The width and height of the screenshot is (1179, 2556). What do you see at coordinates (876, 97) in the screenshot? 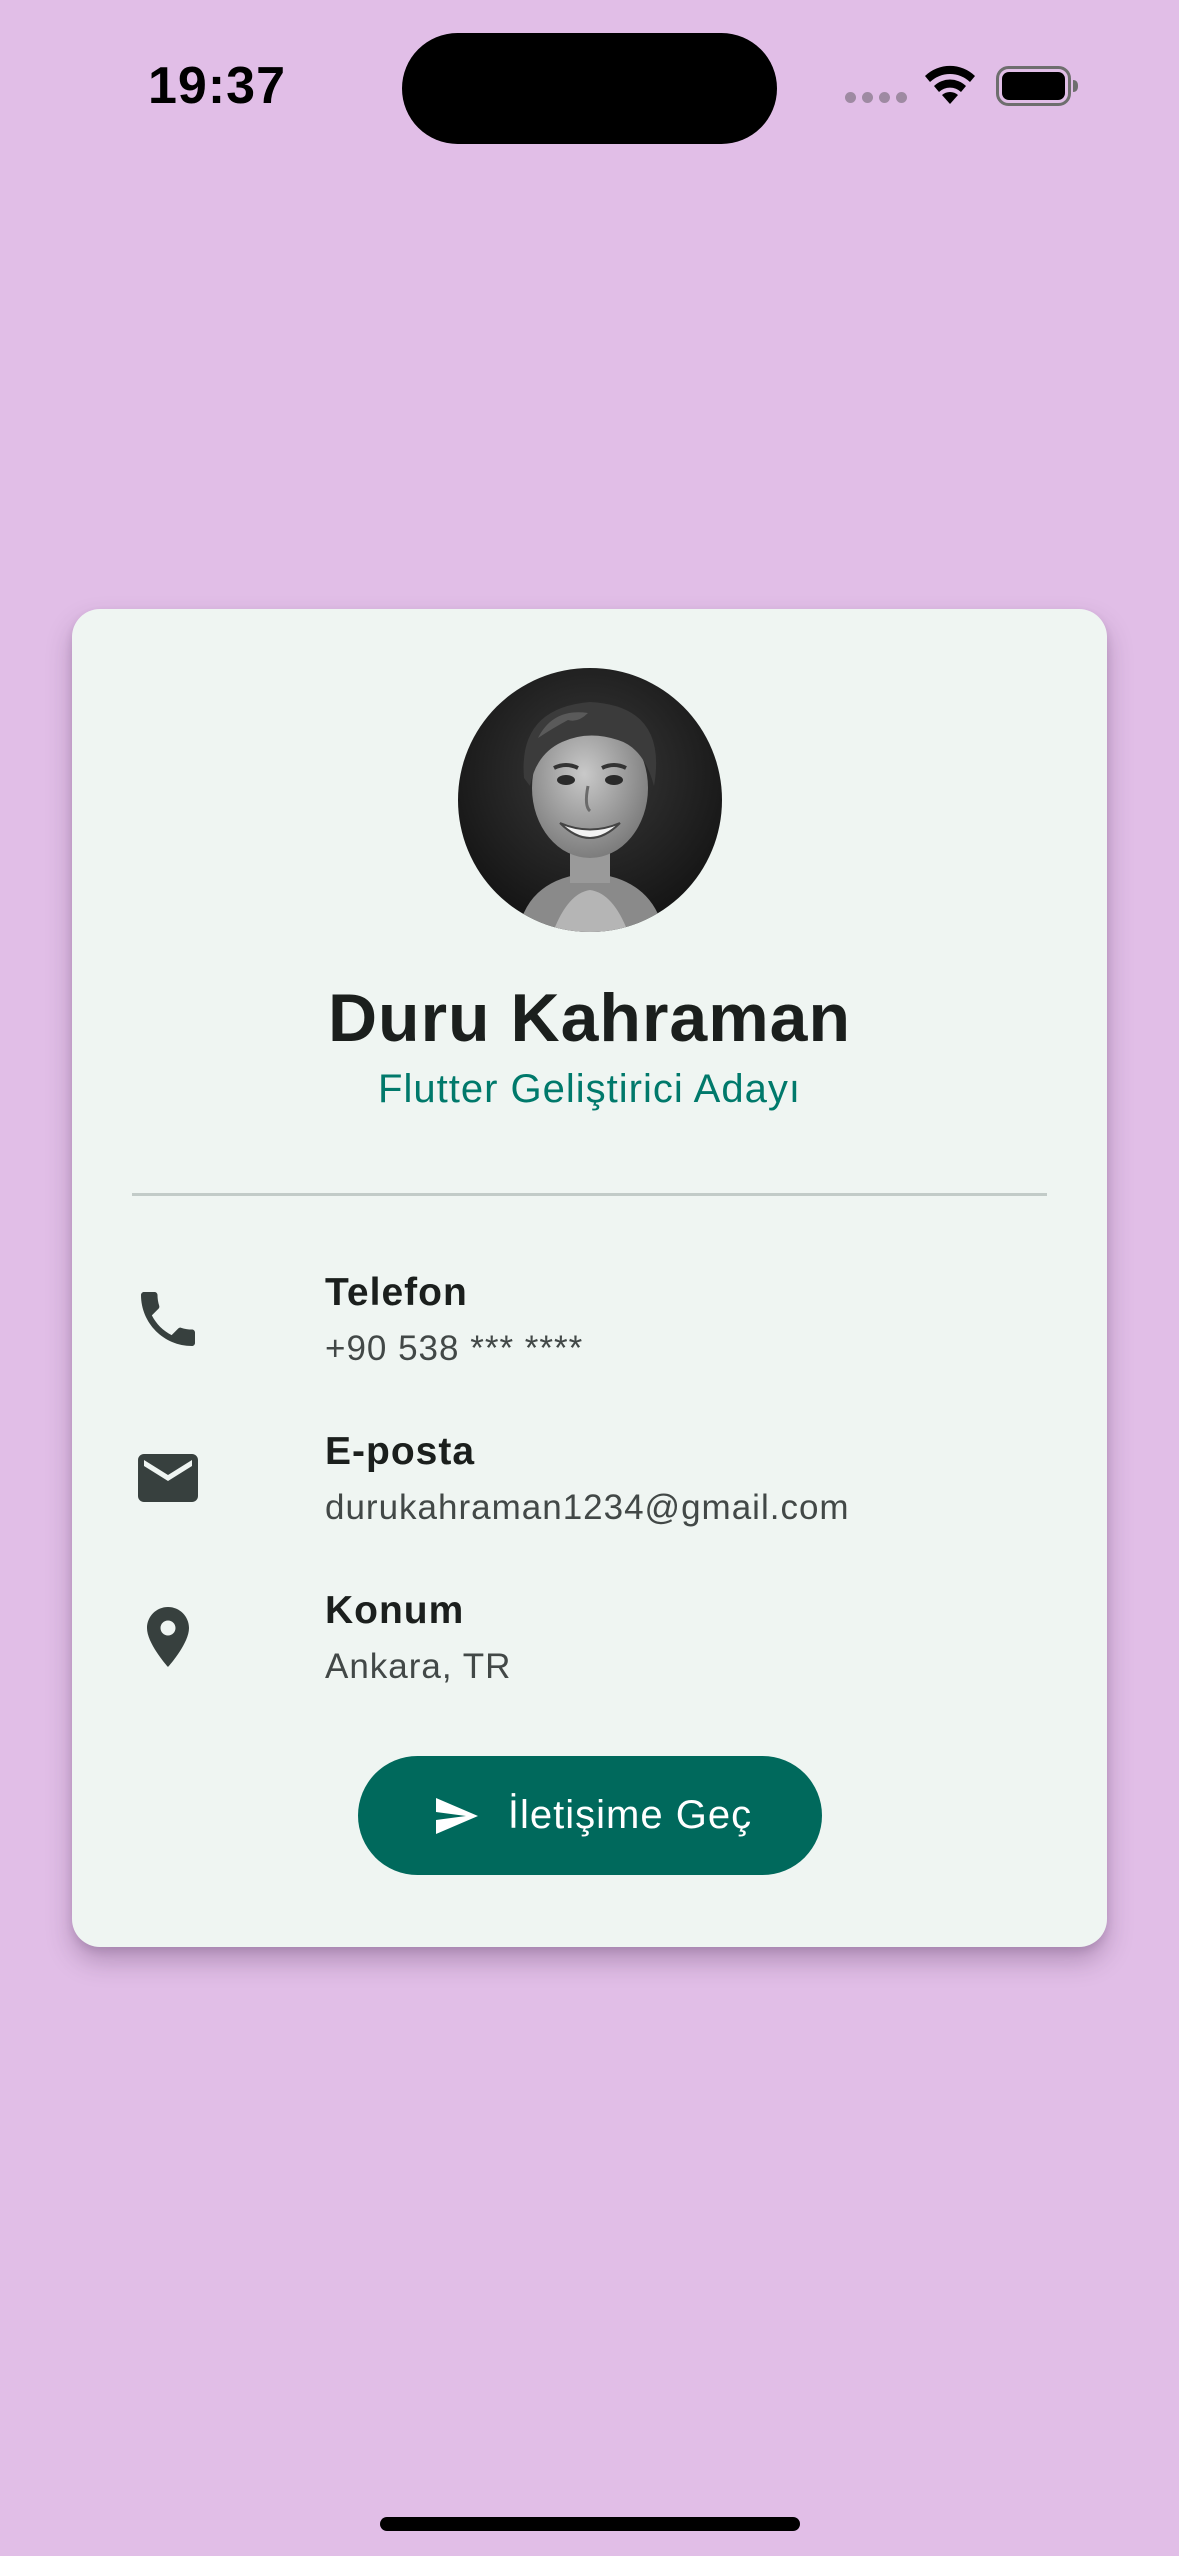
I see `cellular-signal-icon` at bounding box center [876, 97].